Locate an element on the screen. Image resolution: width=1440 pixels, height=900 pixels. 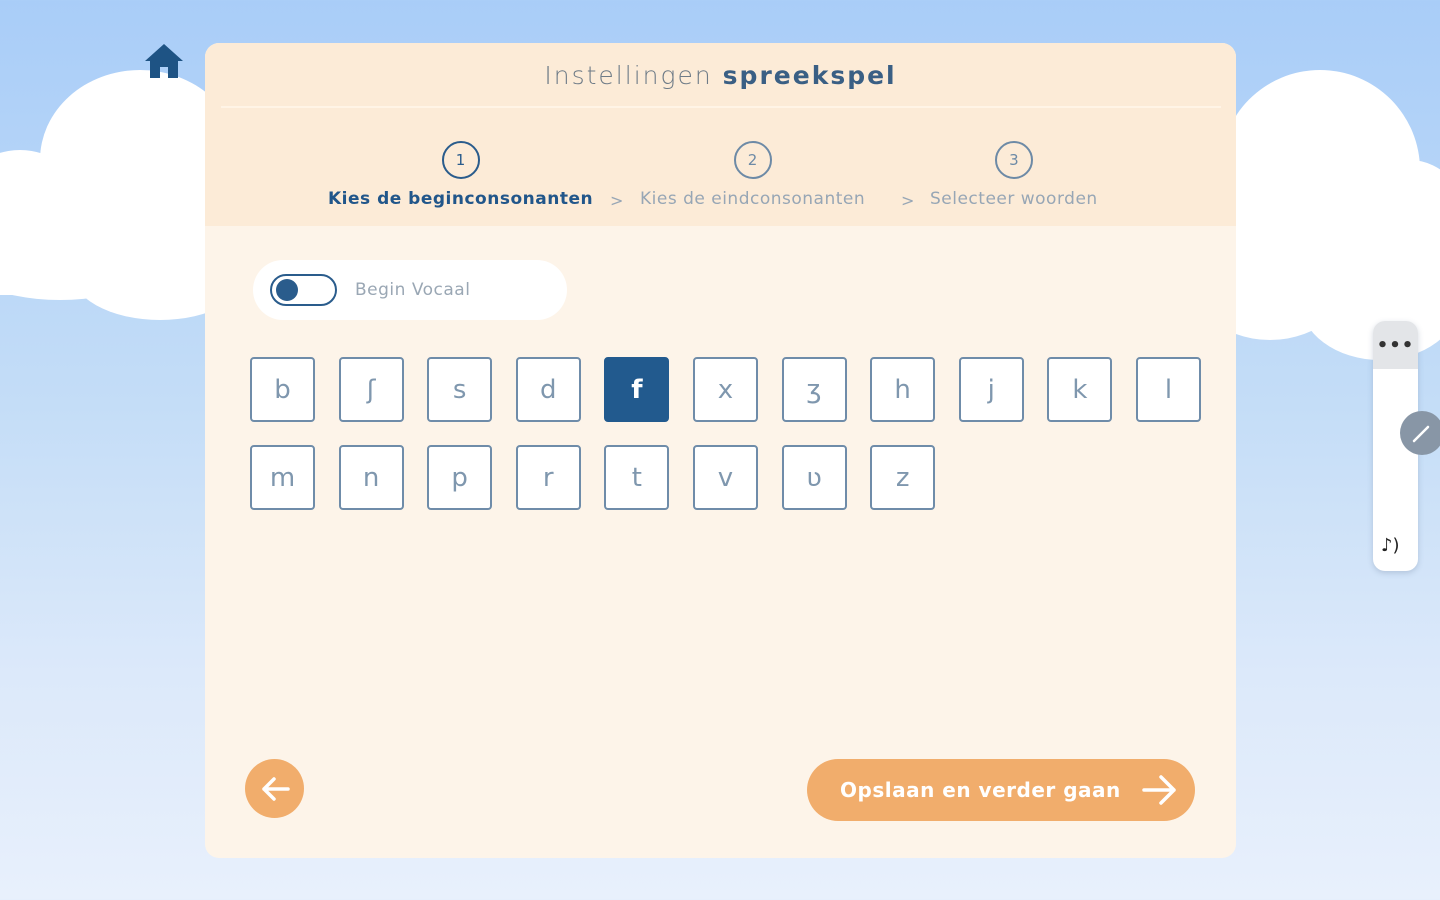
letter-tile: m is located at coordinates (282, 477).